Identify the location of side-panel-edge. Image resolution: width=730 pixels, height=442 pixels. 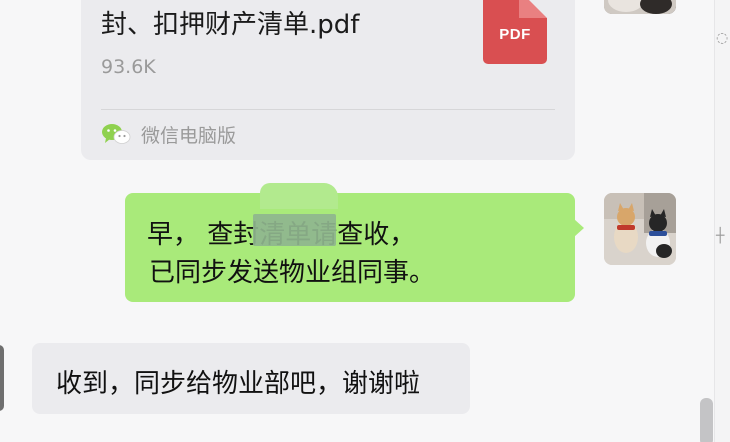
(722, 221).